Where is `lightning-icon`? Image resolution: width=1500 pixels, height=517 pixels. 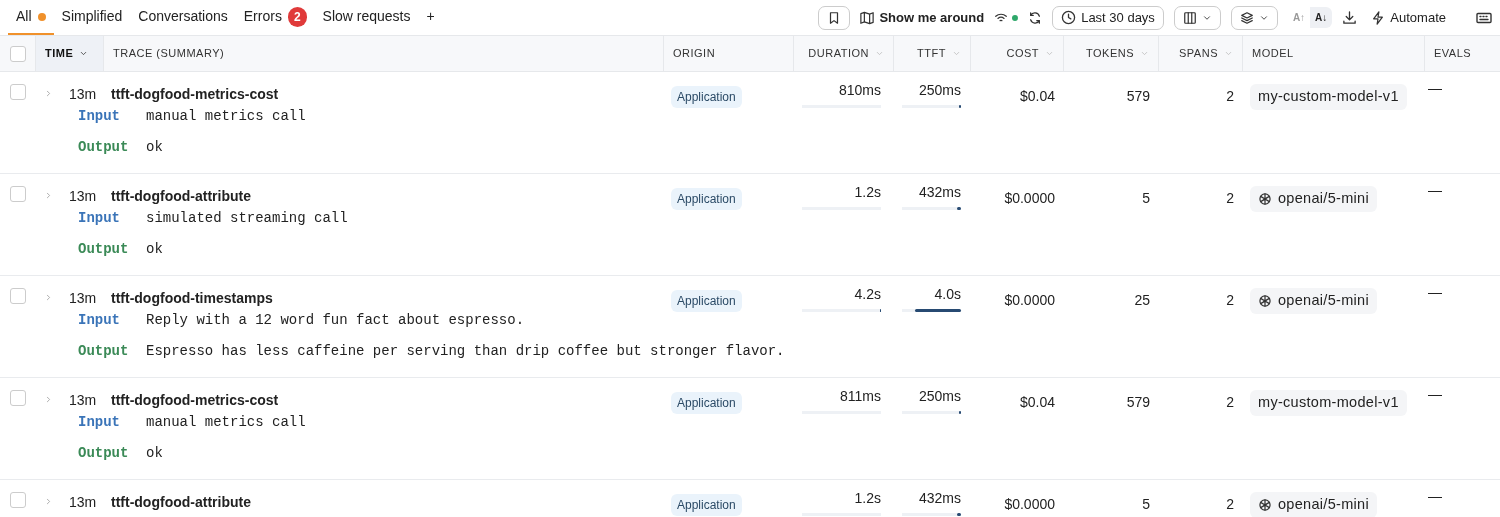
lightning-icon is located at coordinates (1378, 17).